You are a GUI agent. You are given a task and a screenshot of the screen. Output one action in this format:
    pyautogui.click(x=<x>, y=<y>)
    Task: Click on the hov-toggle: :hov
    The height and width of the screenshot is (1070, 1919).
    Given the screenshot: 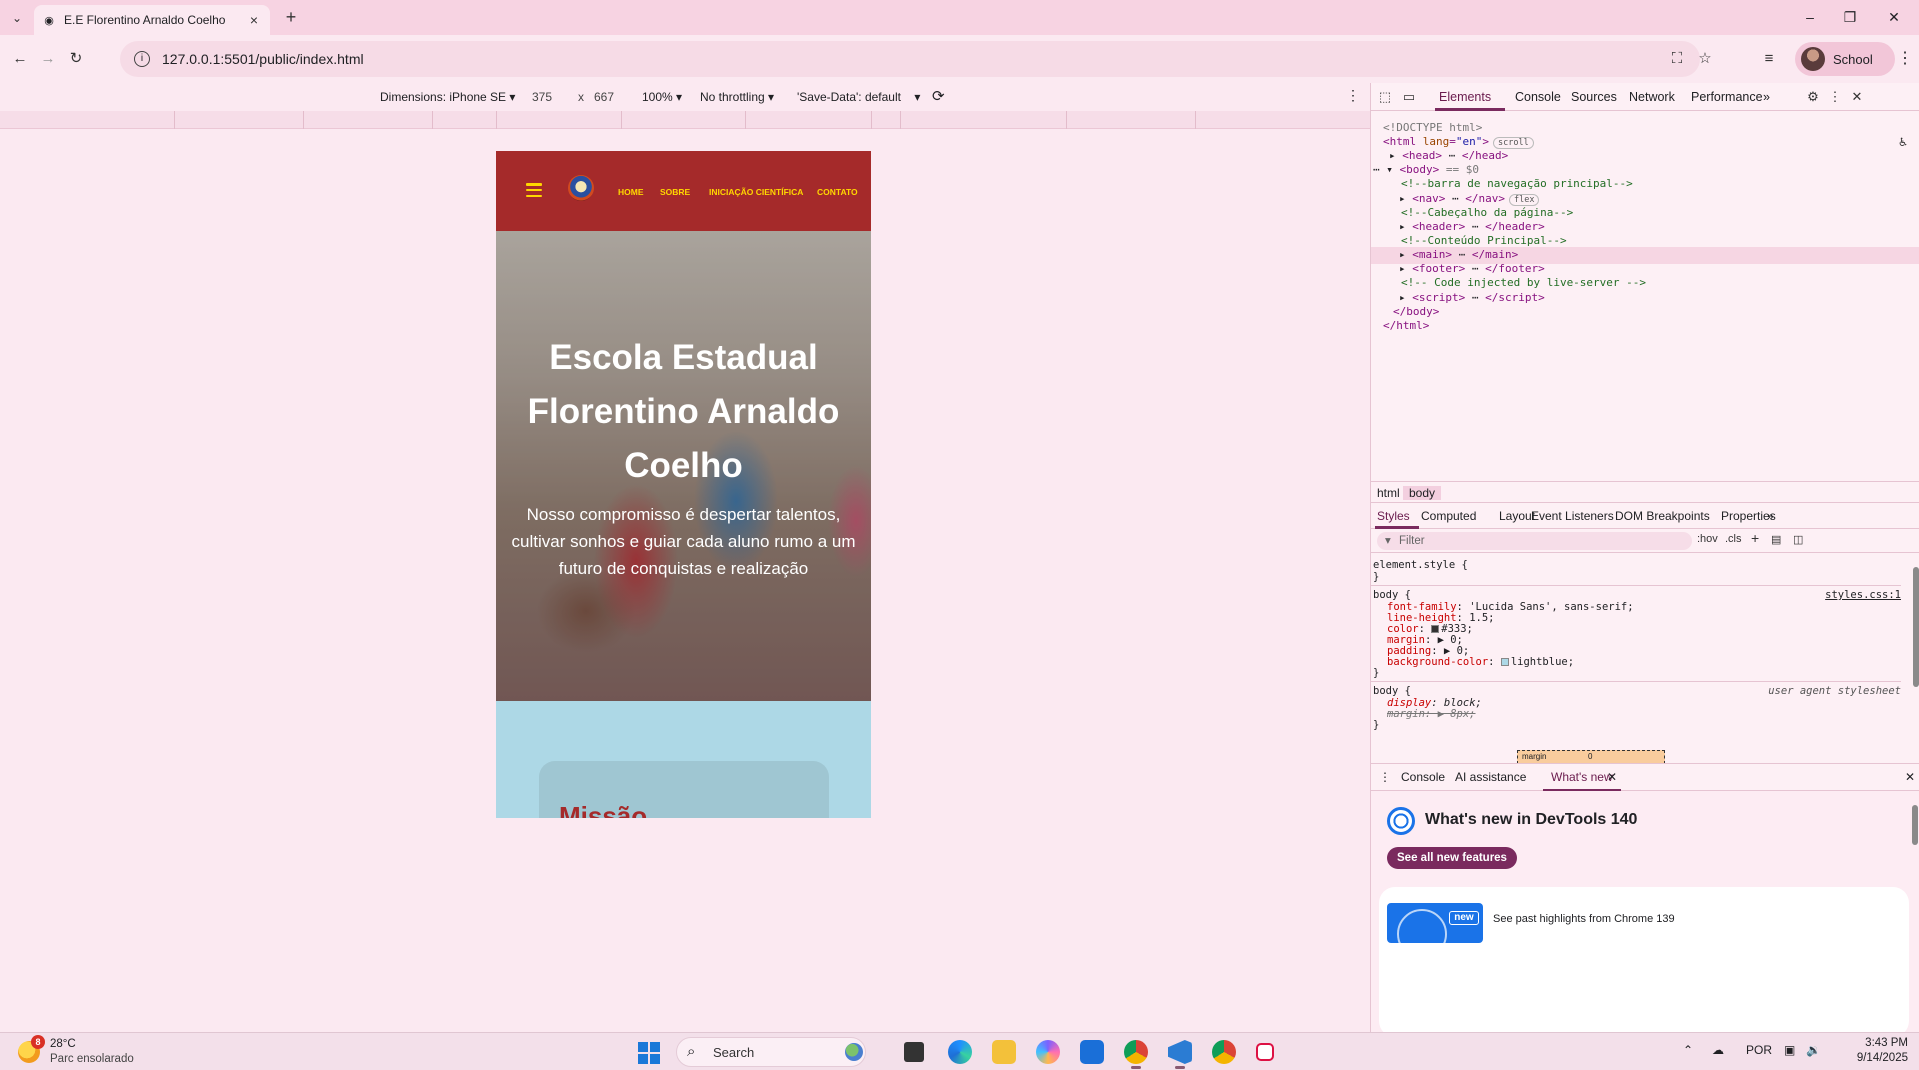 What is the action you would take?
    pyautogui.click(x=1707, y=539)
    